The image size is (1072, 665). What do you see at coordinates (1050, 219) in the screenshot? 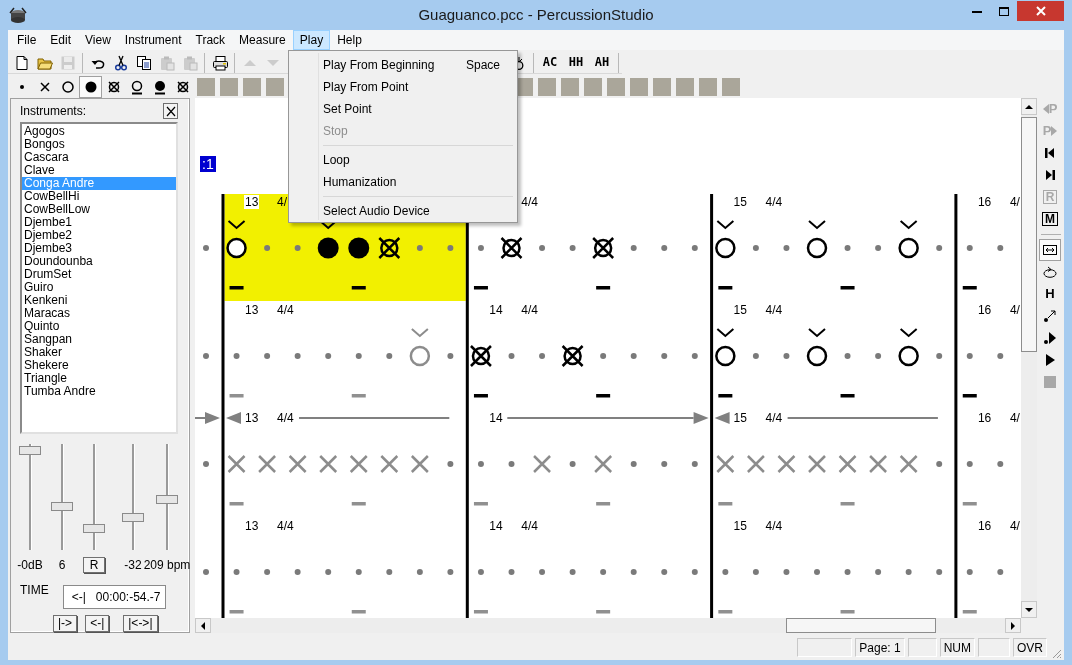
I see `letter-button: M` at bounding box center [1050, 219].